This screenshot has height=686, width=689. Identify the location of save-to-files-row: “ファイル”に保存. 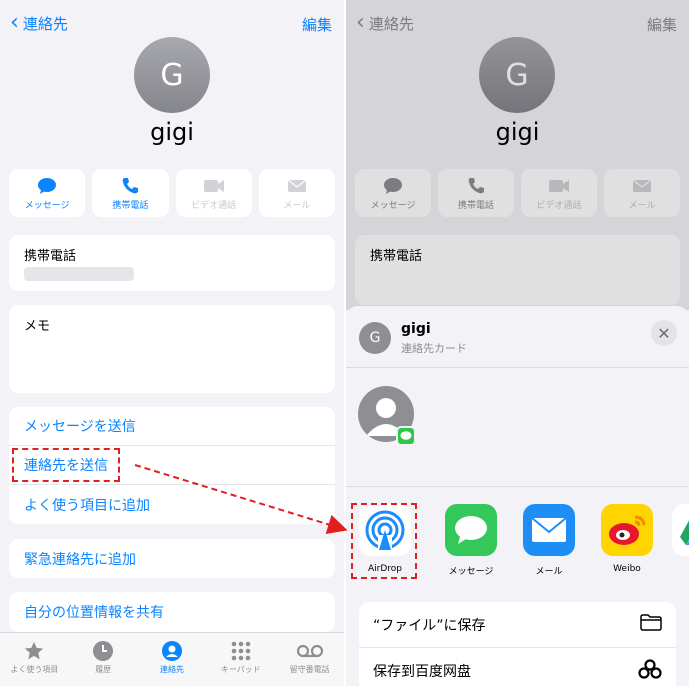
(517, 625).